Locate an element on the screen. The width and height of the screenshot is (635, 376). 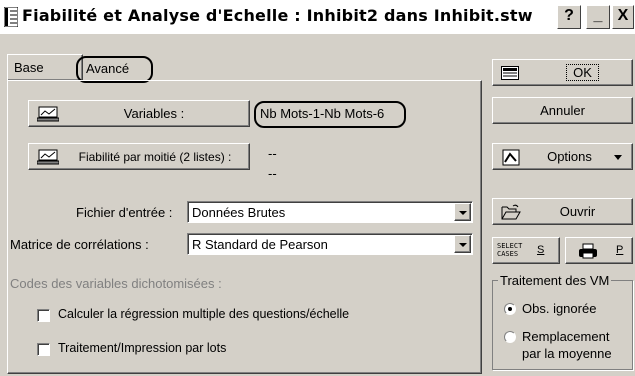
split-half-value-2: -- is located at coordinates (272, 173).